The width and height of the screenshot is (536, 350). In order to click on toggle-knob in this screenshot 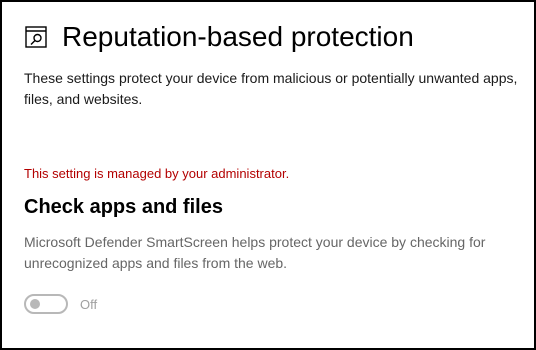, I will do `click(35, 304)`.